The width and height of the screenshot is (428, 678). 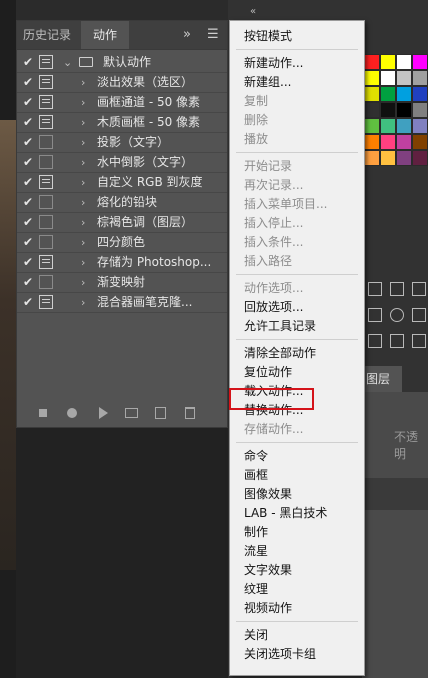 What do you see at coordinates (122, 163) in the screenshot?
I see `action-row: ✔ › 水中倒影（文字）` at bounding box center [122, 163].